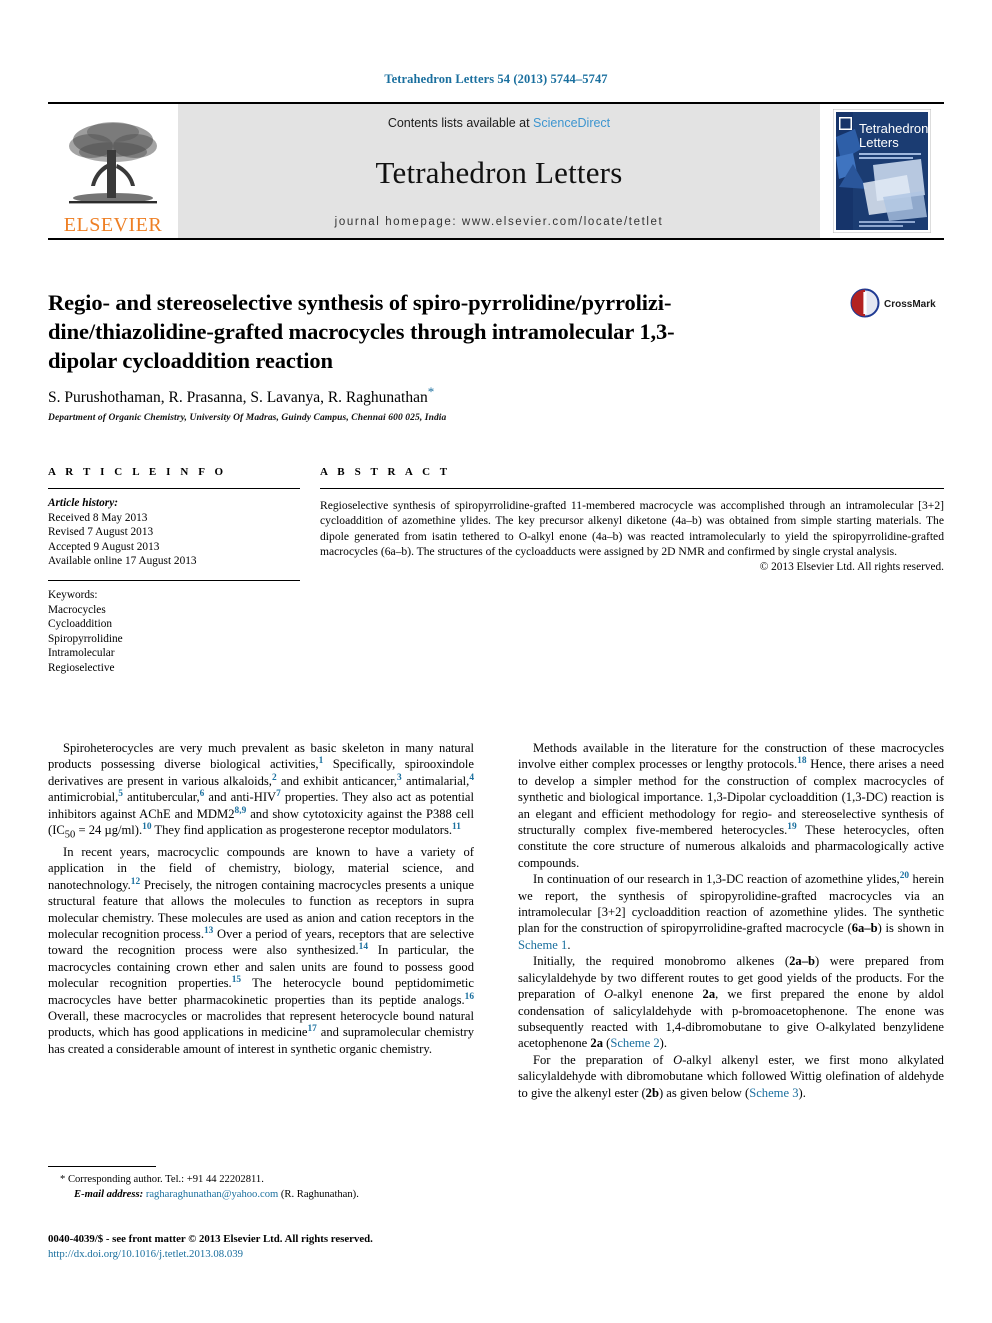 This screenshot has width=992, height=1323. Describe the element at coordinates (102, 1166) in the screenshot. I see `footnote-divider` at that location.